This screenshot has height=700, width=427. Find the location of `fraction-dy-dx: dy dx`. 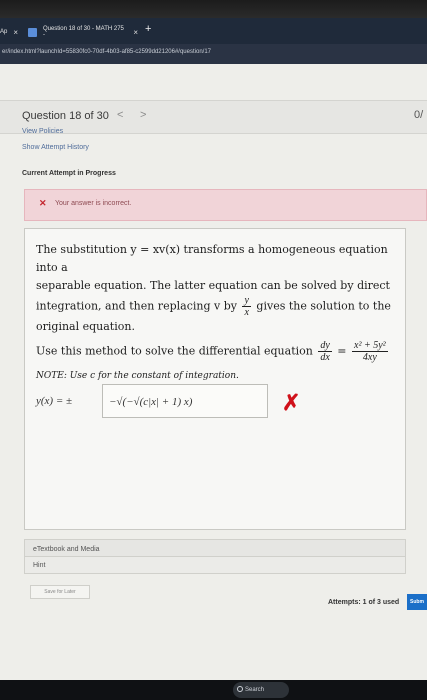

fraction-dy-dx: dy dx is located at coordinates (325, 351).